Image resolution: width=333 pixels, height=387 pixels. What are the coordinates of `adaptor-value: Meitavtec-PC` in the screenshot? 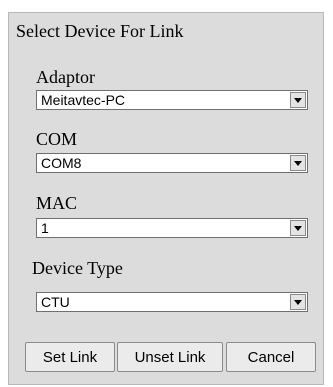 It's located at (83, 100).